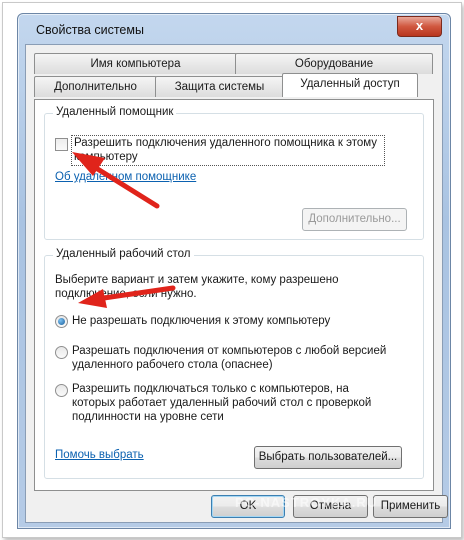 The image size is (464, 540). I want to click on close-button: x, so click(419, 26).